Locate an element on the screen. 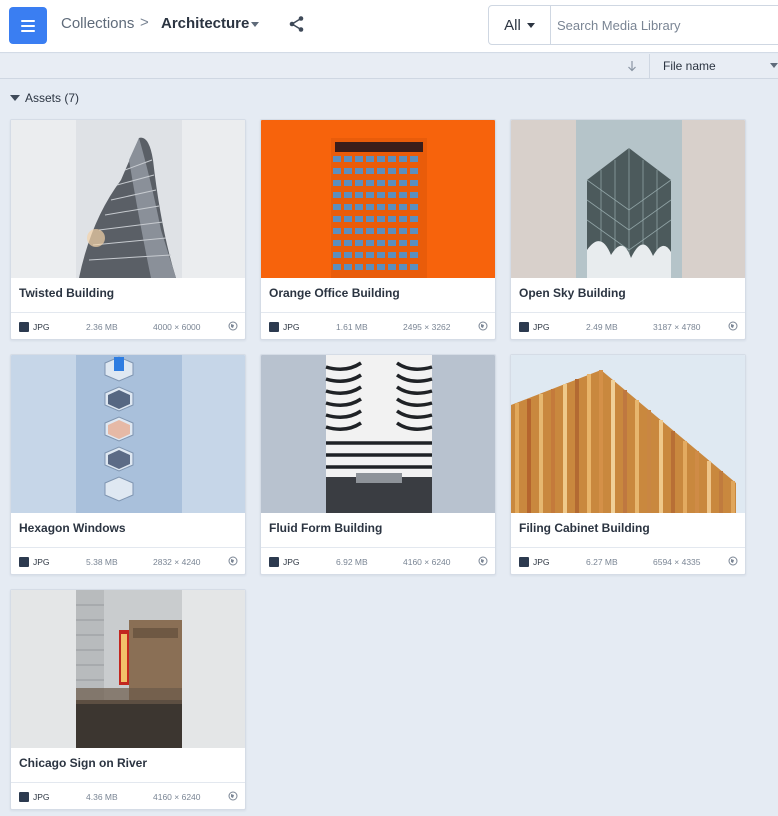  file-dimensions: 3187 × 4780 is located at coordinates (677, 327).